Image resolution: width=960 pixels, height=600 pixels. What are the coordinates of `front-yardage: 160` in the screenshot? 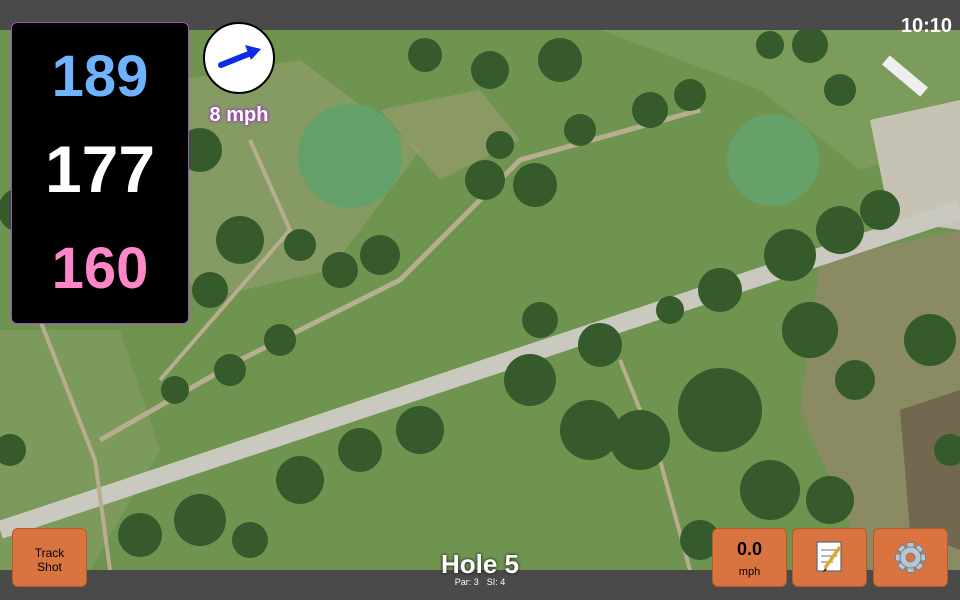 It's located at (100, 268).